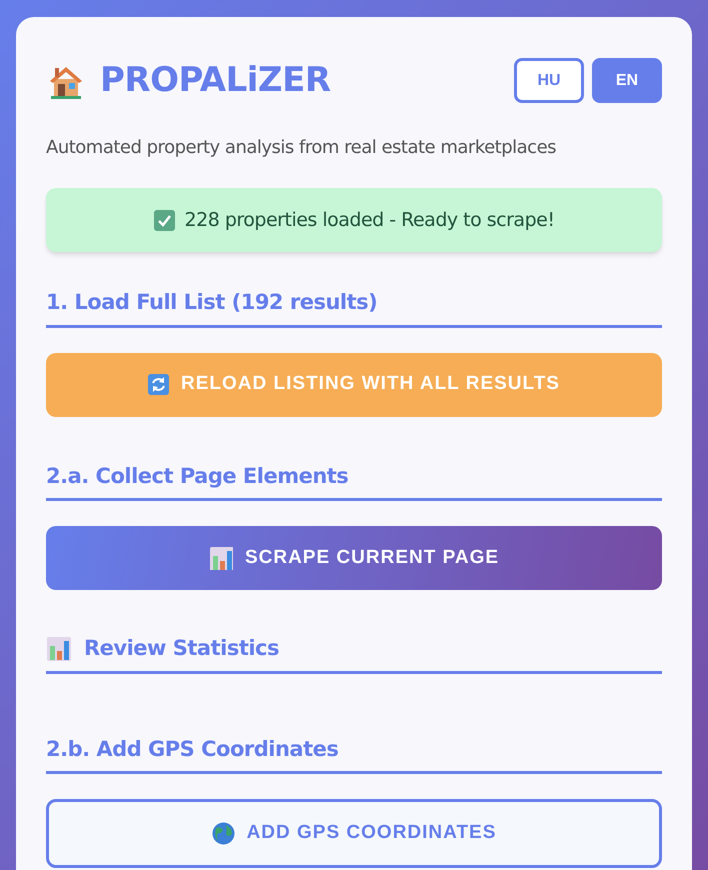 This screenshot has width=708, height=870. Describe the element at coordinates (182, 648) in the screenshot. I see `section-heading: Review Statistics` at that location.